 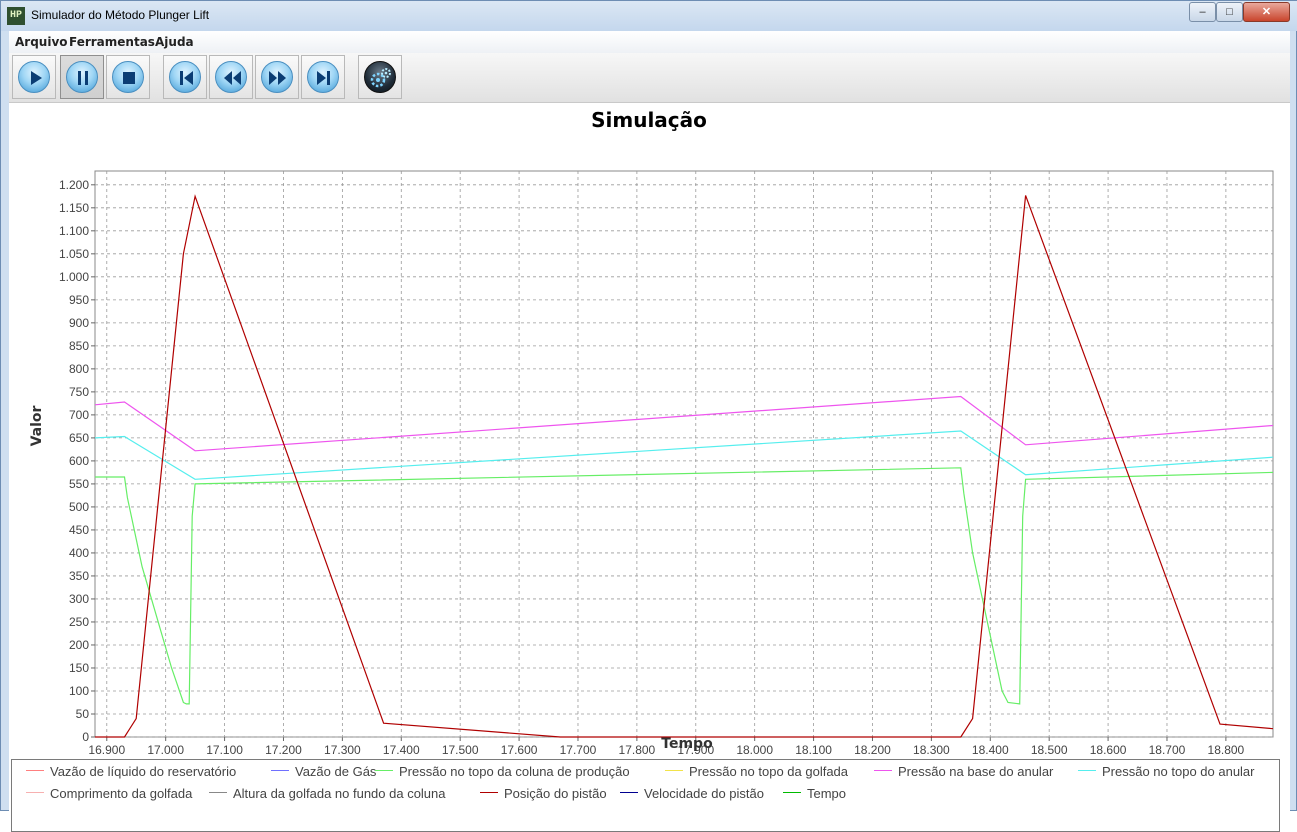 What do you see at coordinates (1167, 750) in the screenshot?
I see `x-tick-label: 18.700` at bounding box center [1167, 750].